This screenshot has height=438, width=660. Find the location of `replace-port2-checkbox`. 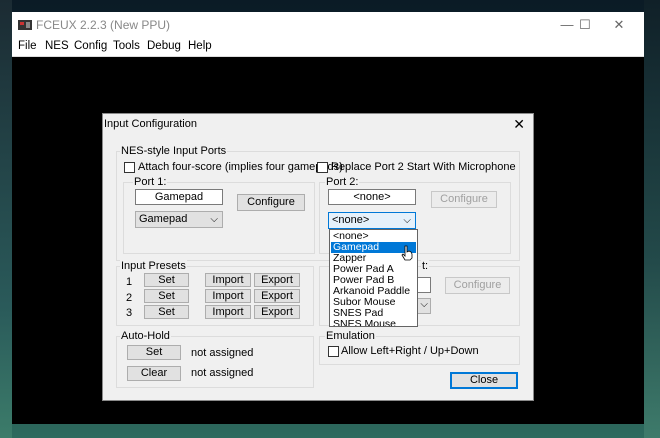

replace-port2-checkbox is located at coordinates (322, 167).